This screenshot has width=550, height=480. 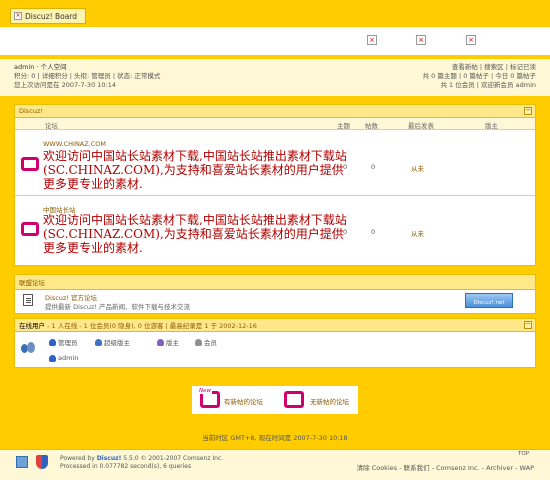 What do you see at coordinates (491, 126) in the screenshot?
I see `col-moderator: 版主` at bounding box center [491, 126].